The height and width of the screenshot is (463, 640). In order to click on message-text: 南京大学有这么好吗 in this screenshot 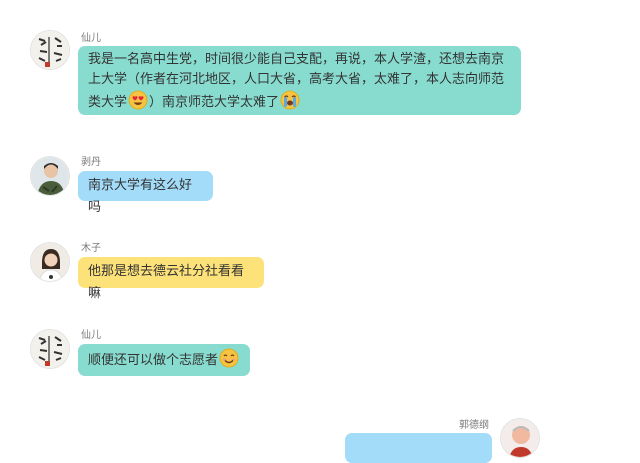, I will do `click(140, 196)`.